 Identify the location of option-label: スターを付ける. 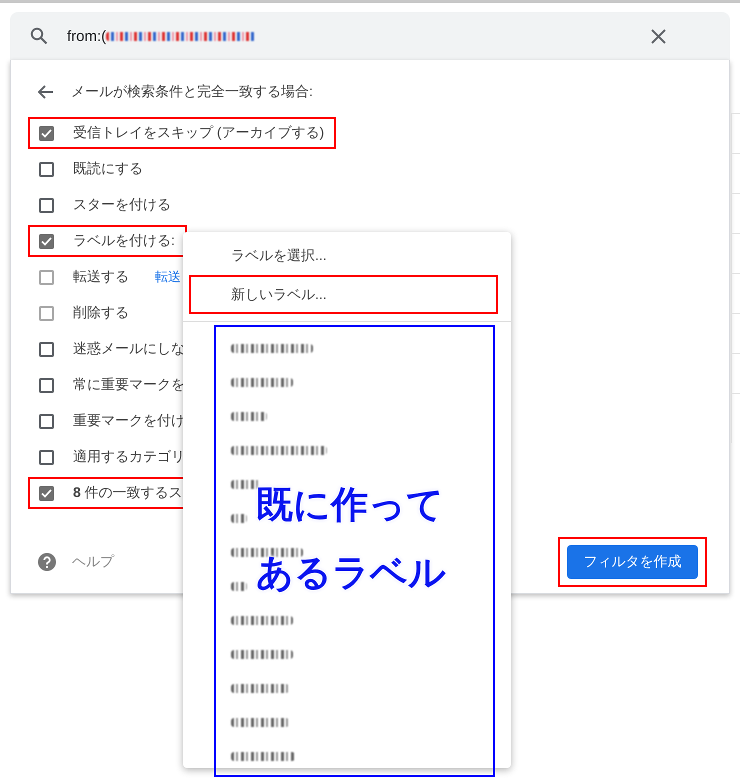
(122, 205).